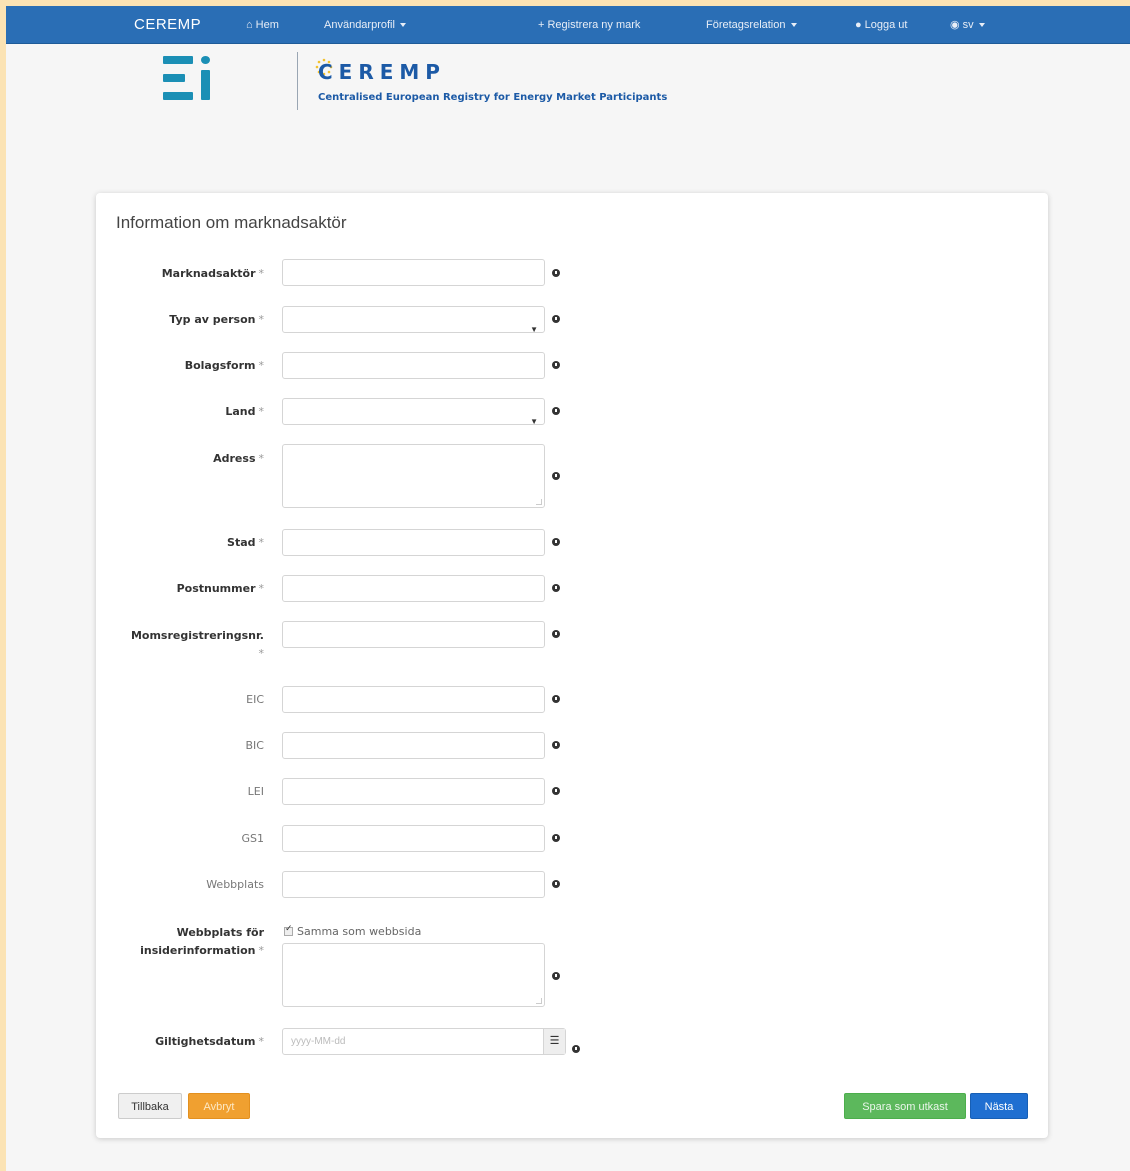 Image resolution: width=1130 pixels, height=1171 pixels. Describe the element at coordinates (424, 1041) in the screenshot. I see `validity-date-input: yyyy-MM-dd ☰` at that location.